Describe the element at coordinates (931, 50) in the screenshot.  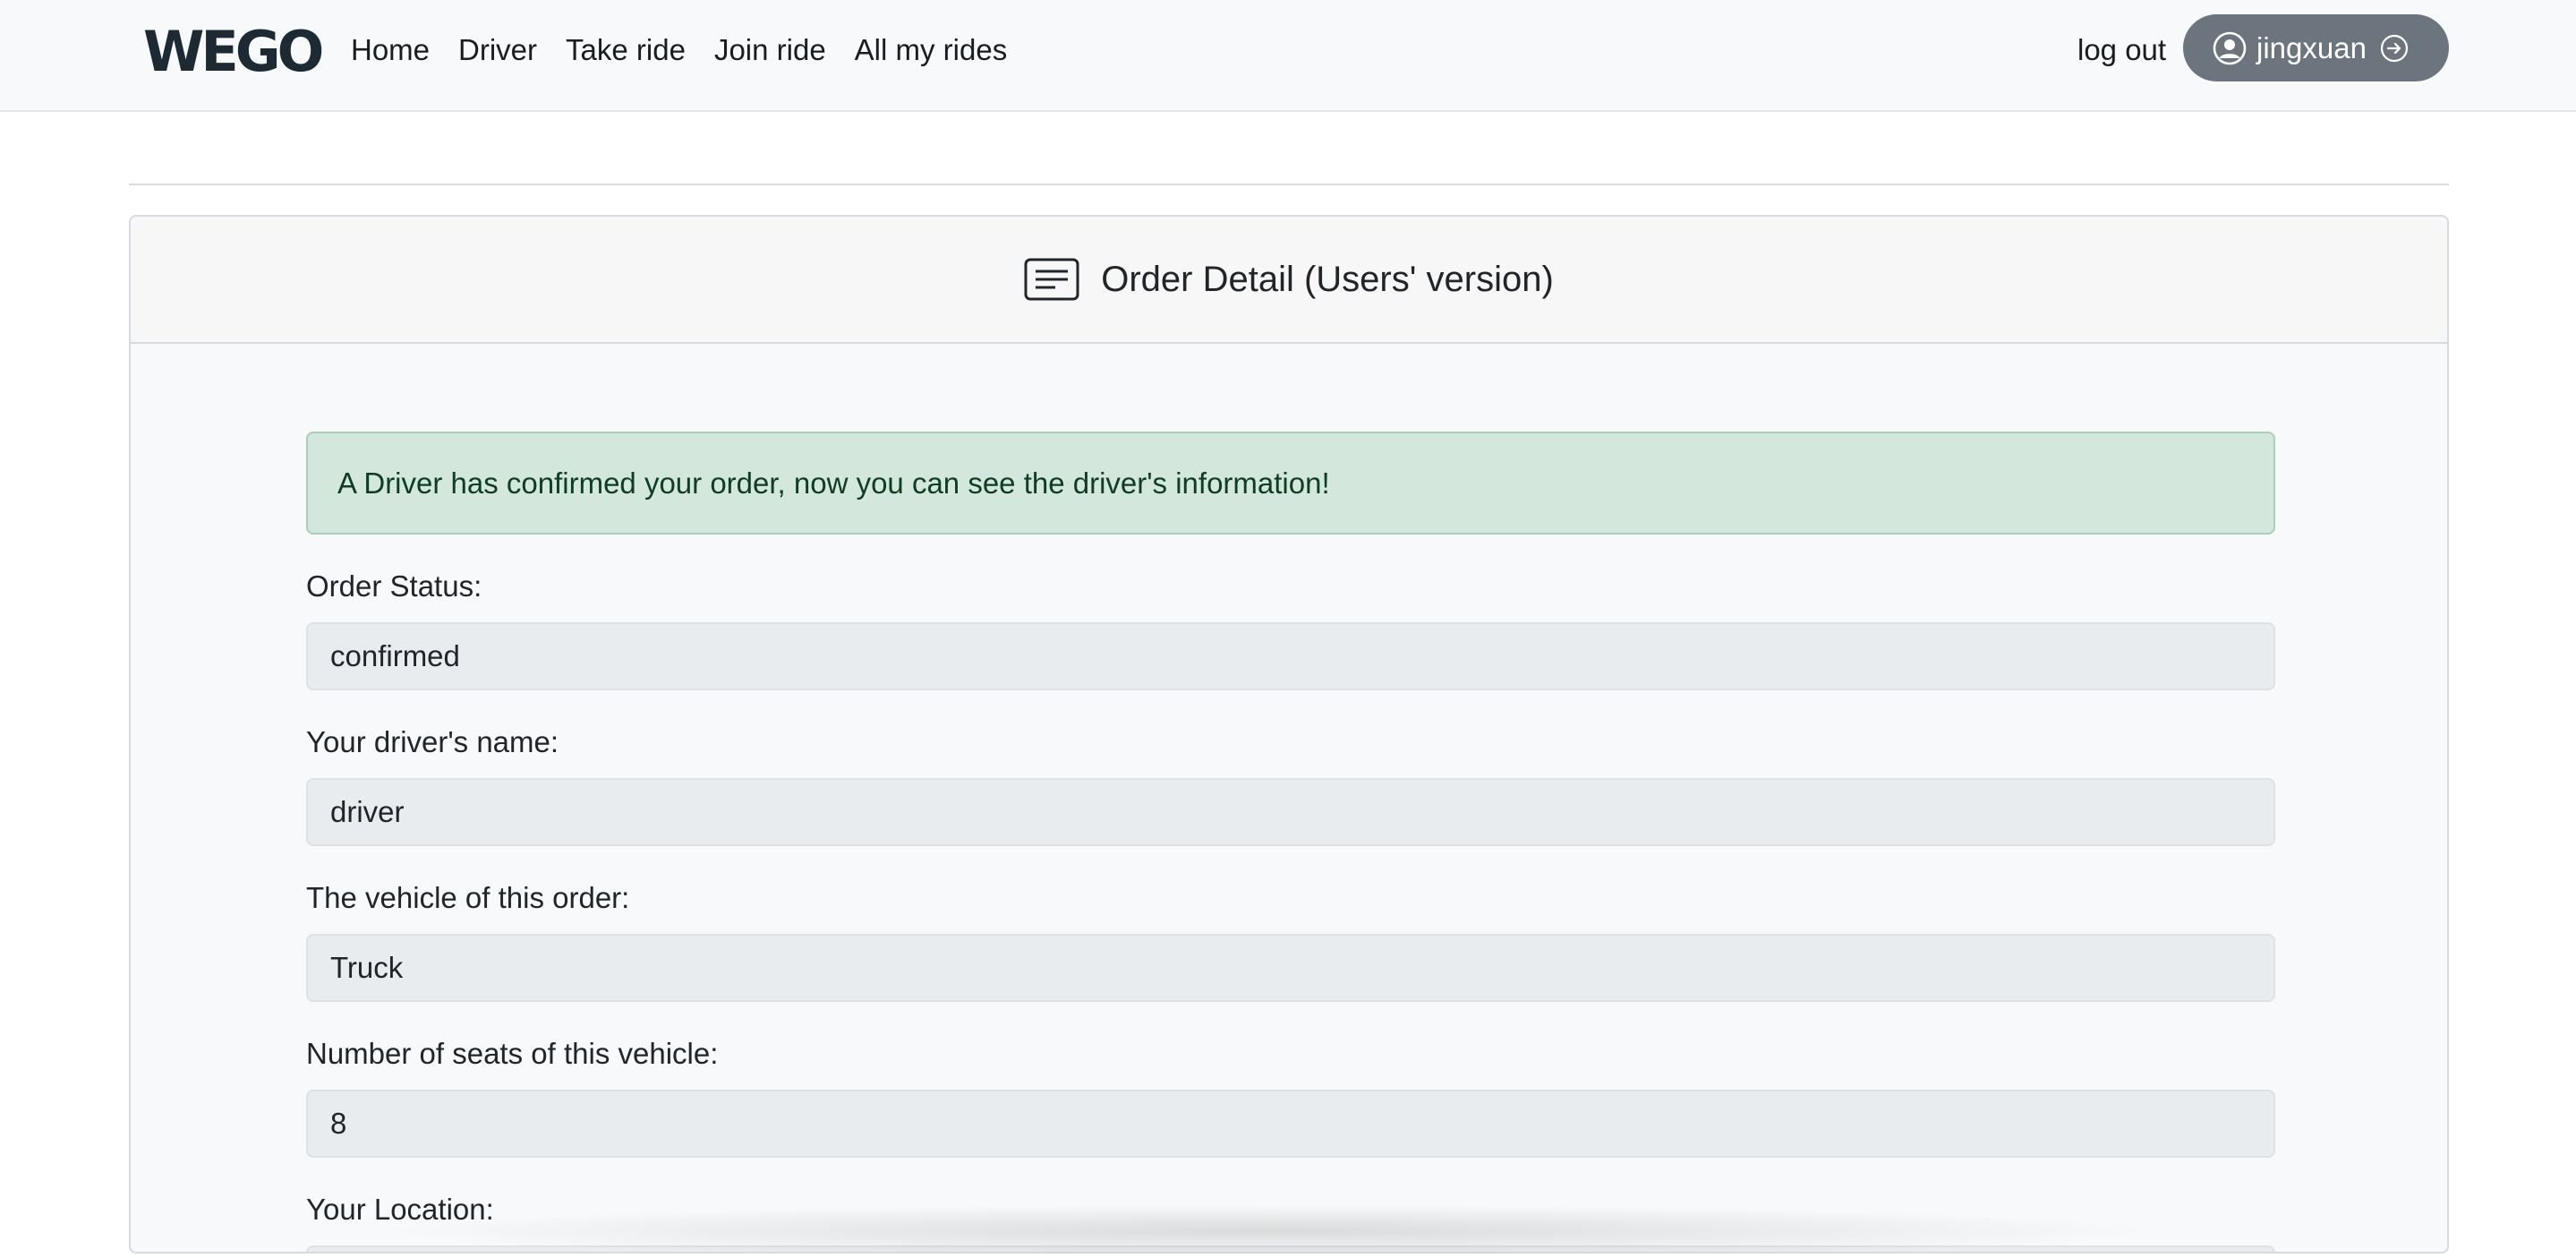
I see `nav-link-all-my-rides: All my rides` at that location.